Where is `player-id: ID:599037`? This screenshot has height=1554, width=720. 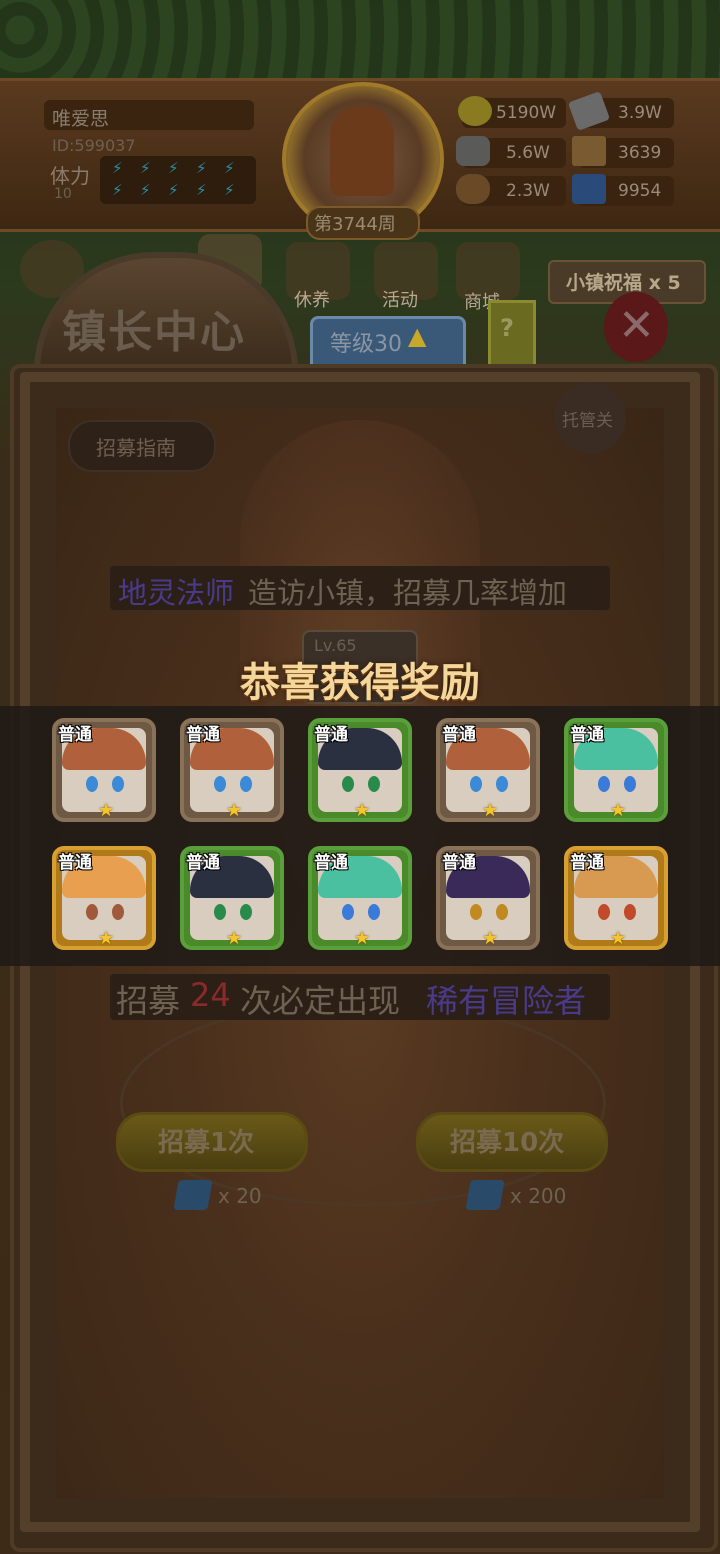
player-id: ID:599037 is located at coordinates (94, 145).